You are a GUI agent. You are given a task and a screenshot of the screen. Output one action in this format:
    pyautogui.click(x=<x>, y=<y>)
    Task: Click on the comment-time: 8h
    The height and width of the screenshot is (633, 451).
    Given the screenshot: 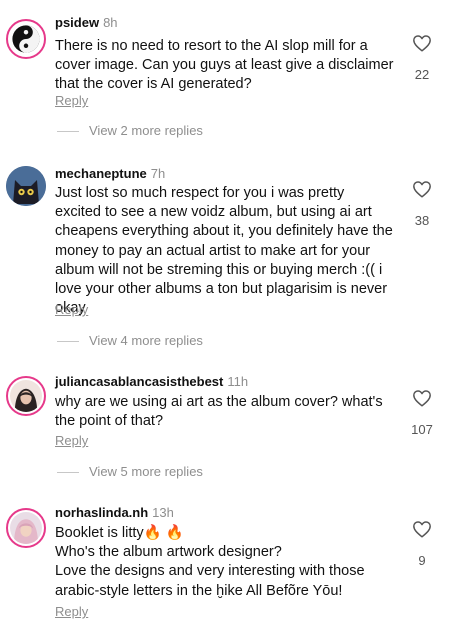 What is the action you would take?
    pyautogui.click(x=110, y=22)
    